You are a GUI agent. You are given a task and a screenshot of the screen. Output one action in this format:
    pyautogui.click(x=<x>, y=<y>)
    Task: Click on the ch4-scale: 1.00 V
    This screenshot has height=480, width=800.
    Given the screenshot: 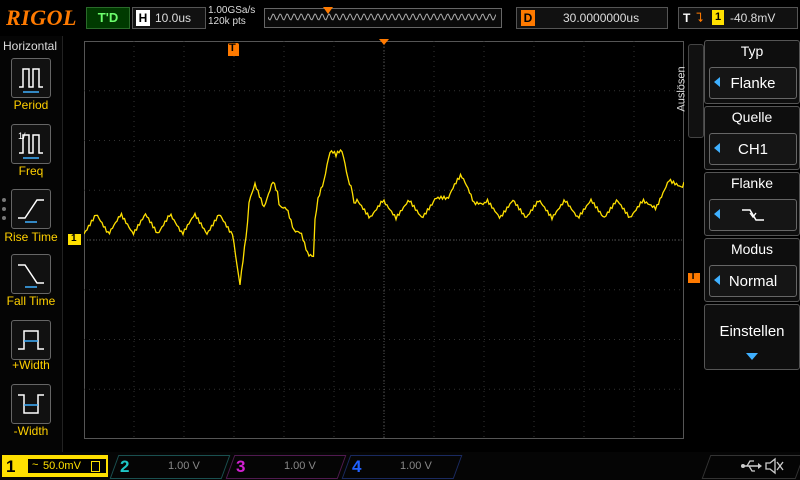 What is the action you would take?
    pyautogui.click(x=416, y=466)
    